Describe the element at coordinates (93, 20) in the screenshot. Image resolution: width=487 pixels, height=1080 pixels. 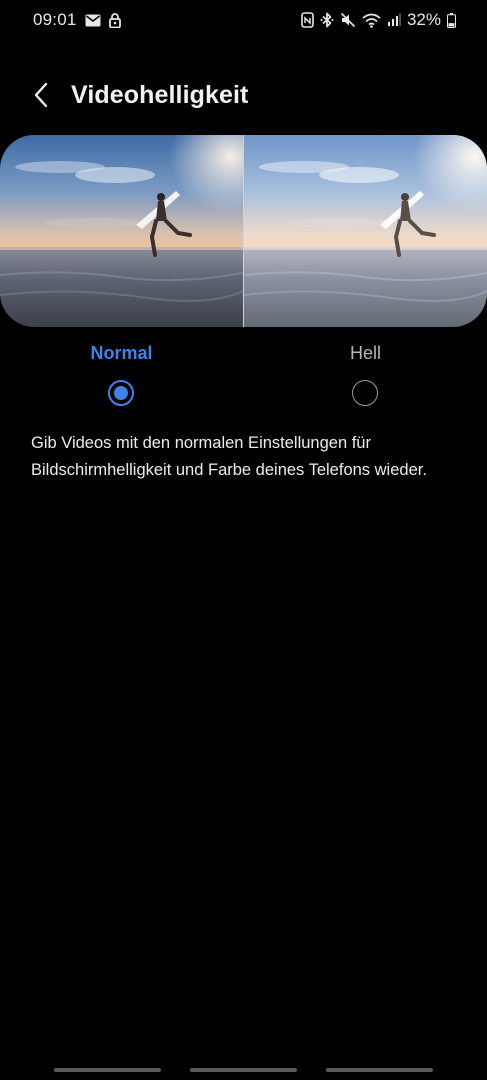
I see `mail-icon` at that location.